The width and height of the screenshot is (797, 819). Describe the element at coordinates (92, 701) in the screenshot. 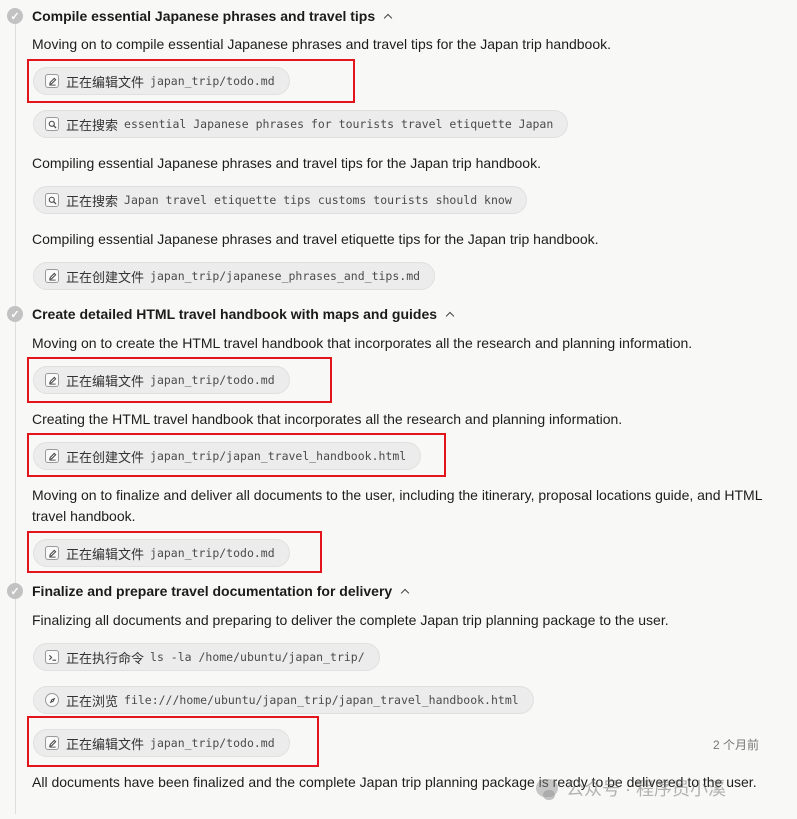

I see `action-label: 正在浏览` at that location.